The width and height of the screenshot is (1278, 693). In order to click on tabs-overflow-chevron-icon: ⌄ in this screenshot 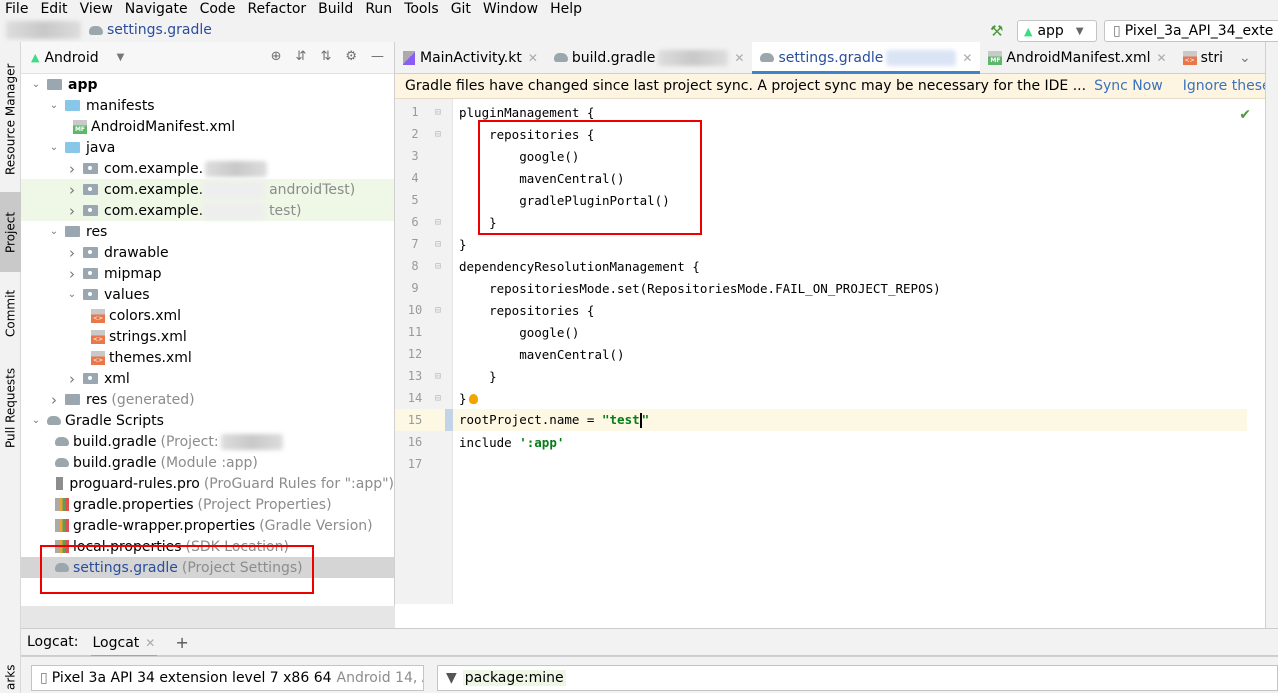, I will do `click(1245, 57)`.